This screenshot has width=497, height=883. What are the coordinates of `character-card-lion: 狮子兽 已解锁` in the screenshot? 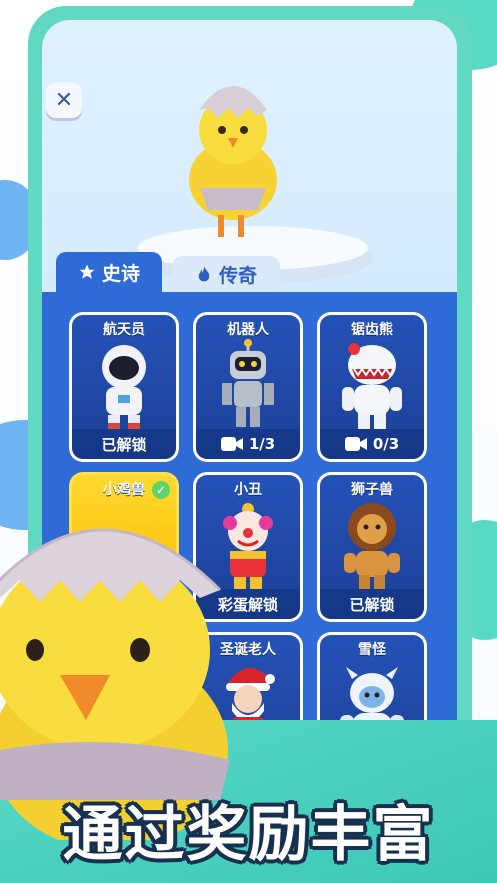 It's located at (372, 547).